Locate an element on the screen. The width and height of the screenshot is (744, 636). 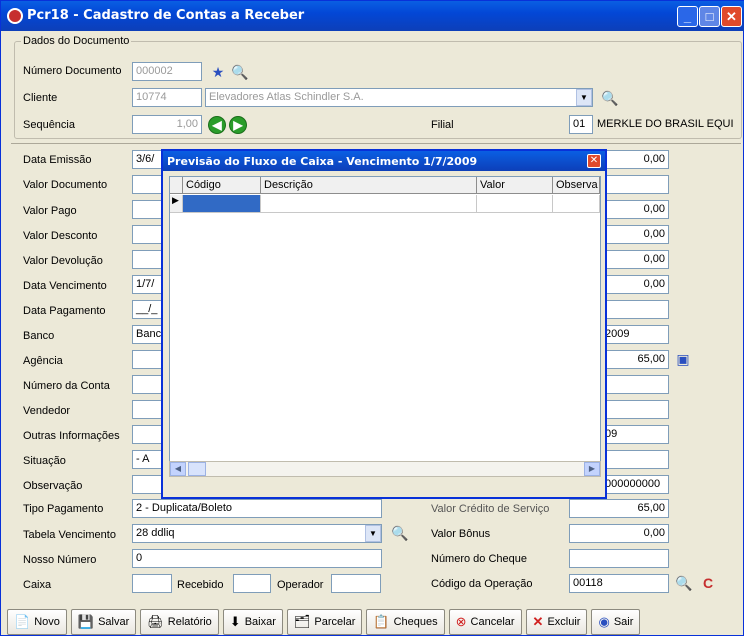
maximize-button: □ is located at coordinates (709, 16).